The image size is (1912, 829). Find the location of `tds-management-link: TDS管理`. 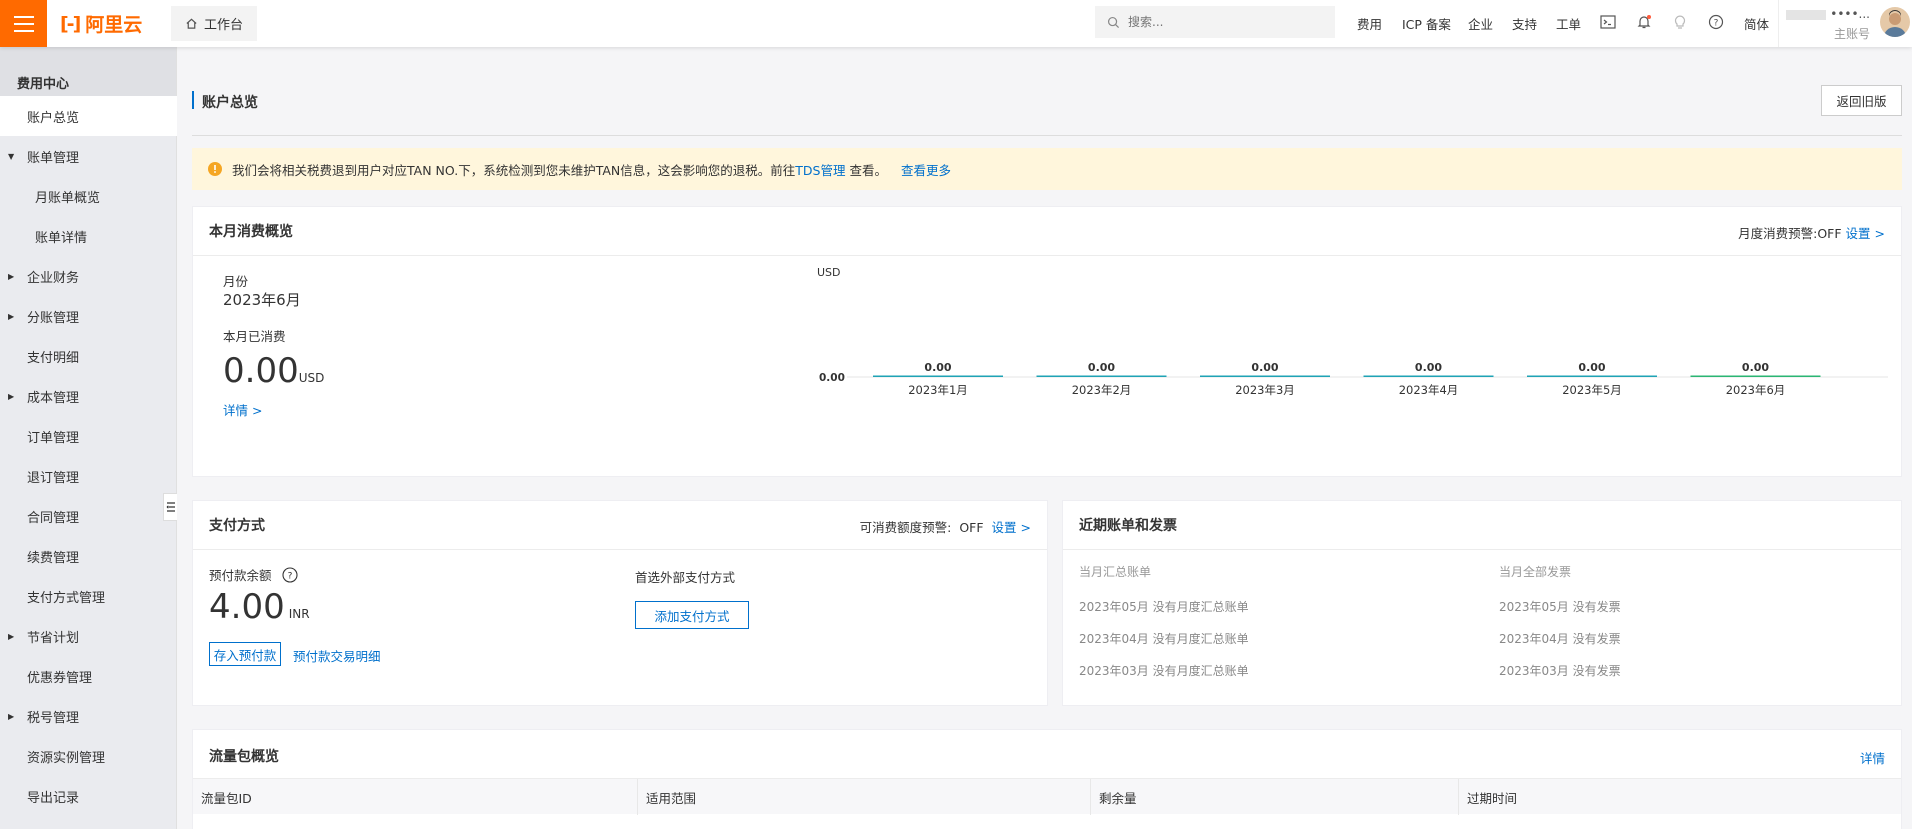

tds-management-link: TDS管理 is located at coordinates (820, 169).